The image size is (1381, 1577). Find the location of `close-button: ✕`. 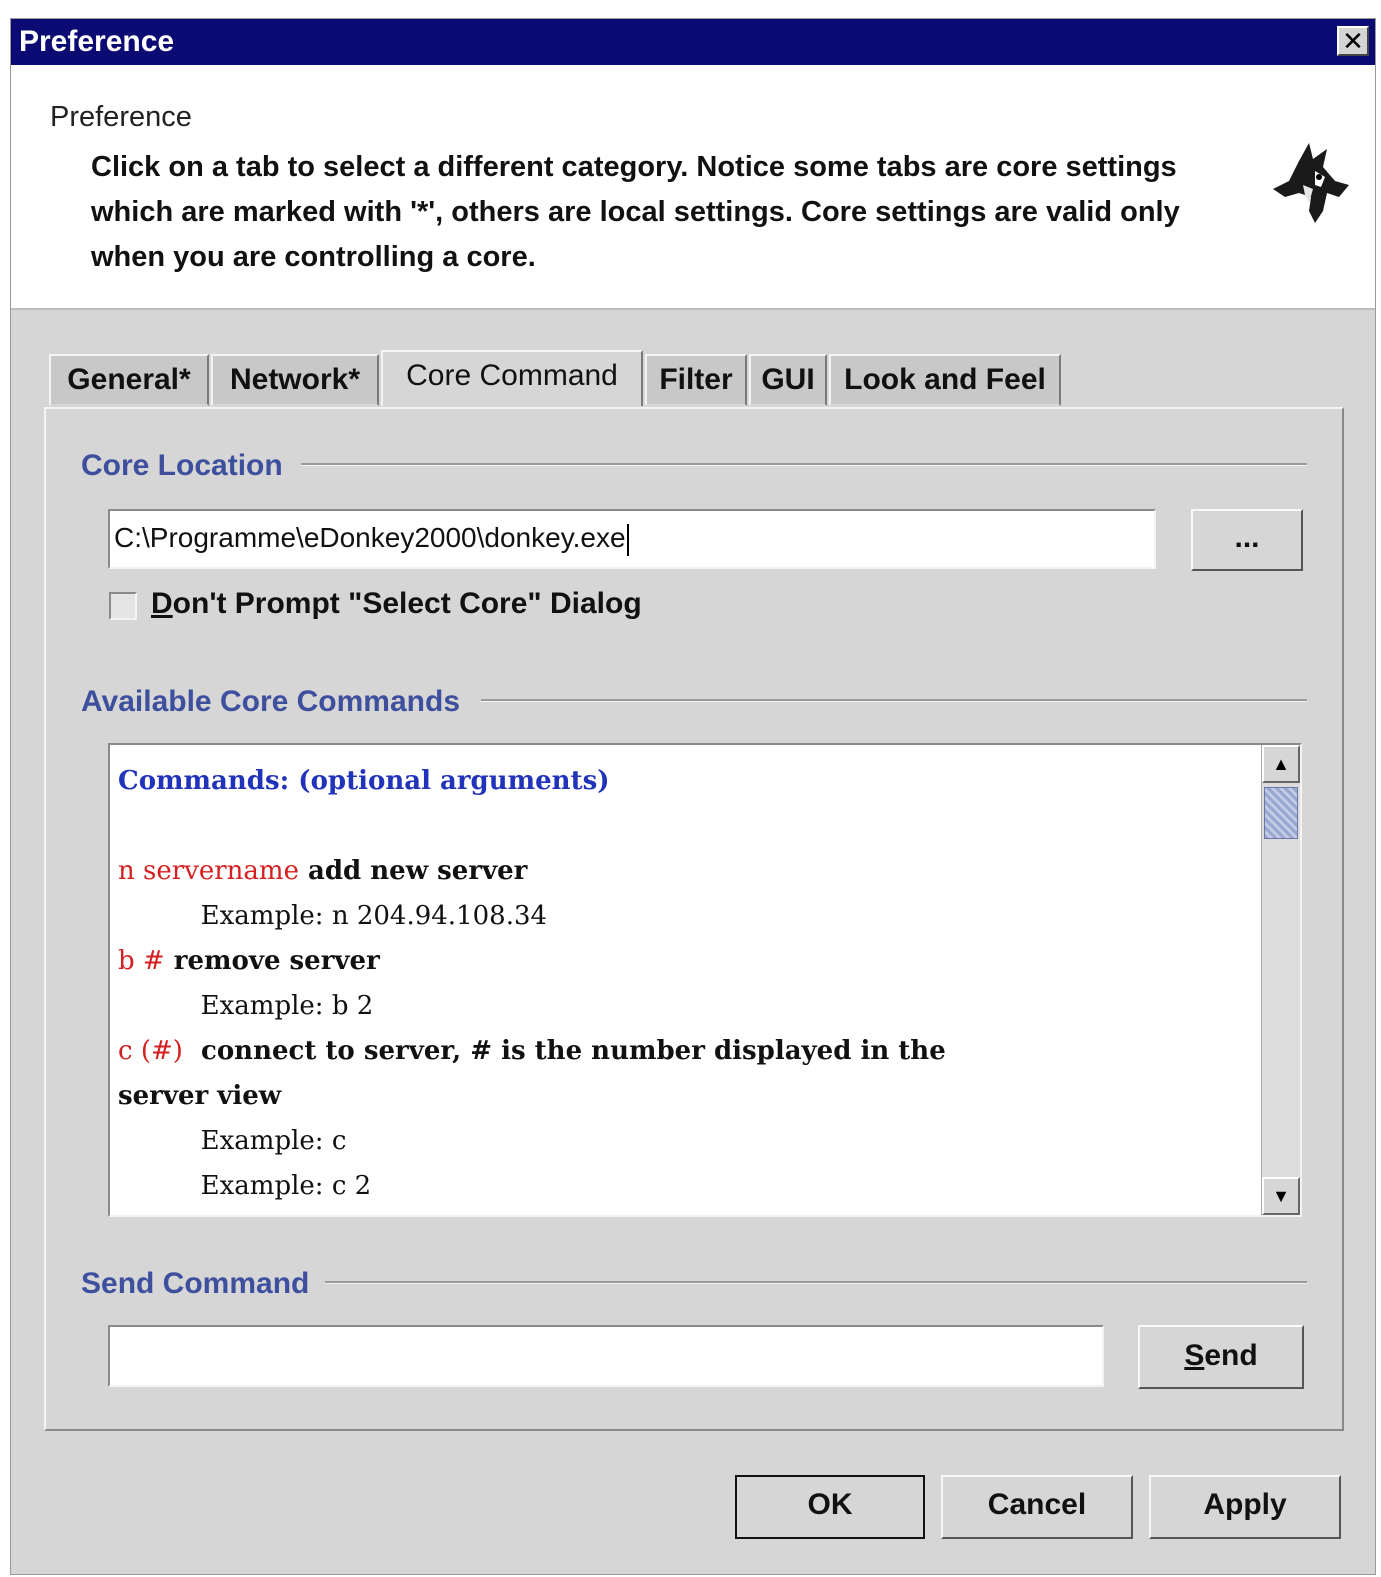

close-button: ✕ is located at coordinates (1353, 41).